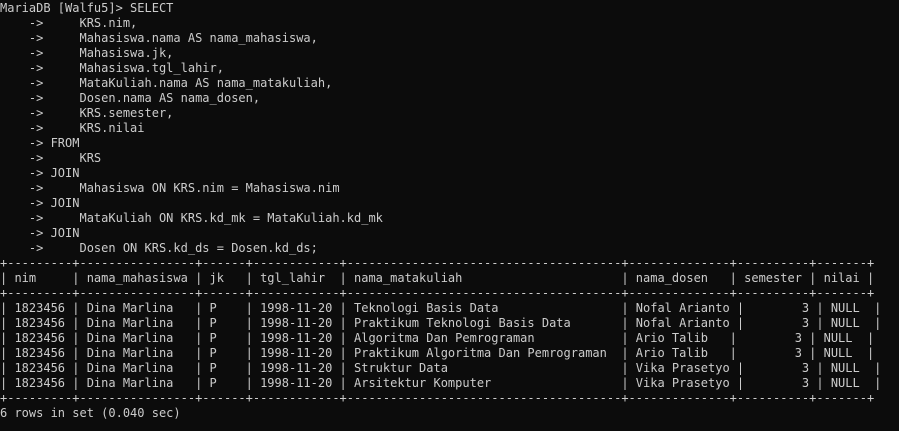 The height and width of the screenshot is (431, 899). Describe the element at coordinates (90, 413) in the screenshot. I see `result-summary: 6 rows in set (0.040 sec)` at that location.